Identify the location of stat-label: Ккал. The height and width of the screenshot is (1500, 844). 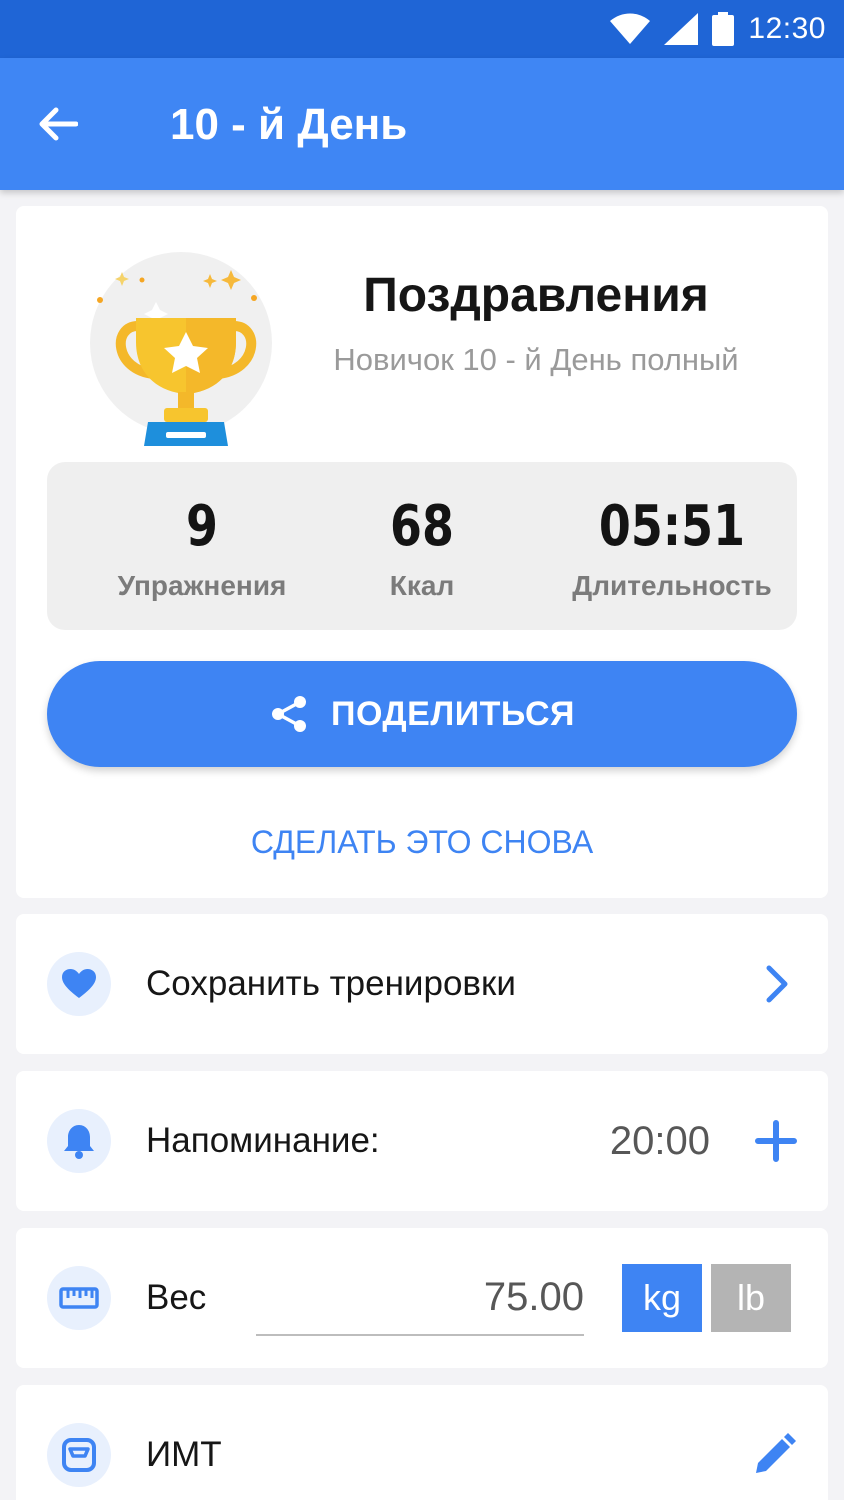
(422, 585).